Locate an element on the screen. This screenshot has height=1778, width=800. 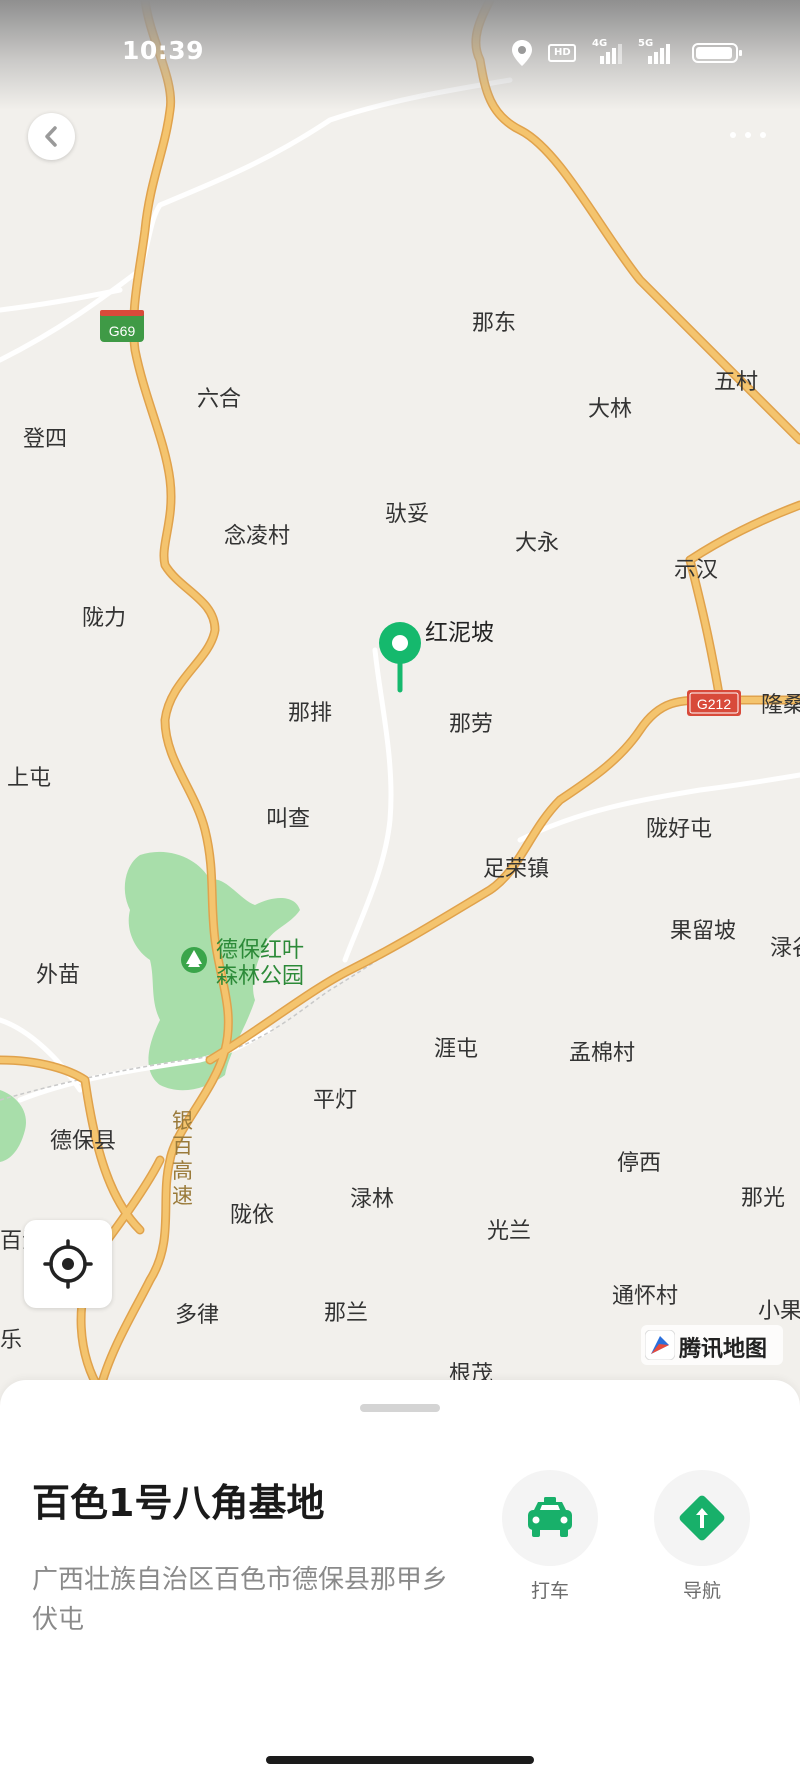
map-label: 那排 is located at coordinates (310, 713).